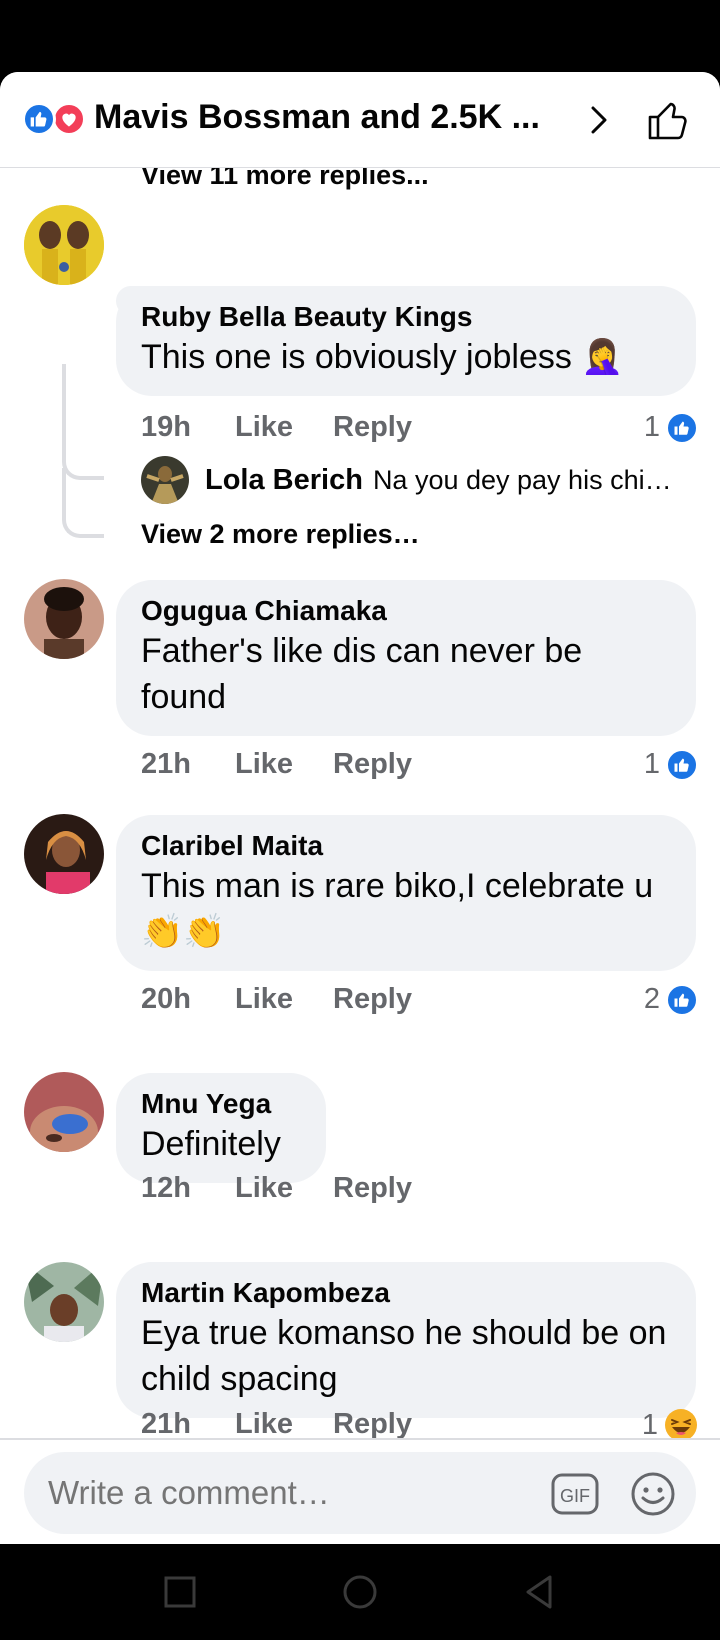 This screenshot has width=720, height=1640. Describe the element at coordinates (598, 120) in the screenshot. I see `chevron-right-icon` at that location.